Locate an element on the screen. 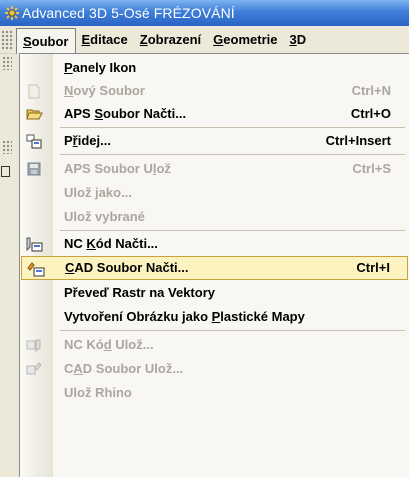 Image resolution: width=409 pixels, height=477 pixels. menu-item-novy-soubor: Nový Soubor Ctrl+N is located at coordinates (214, 91).